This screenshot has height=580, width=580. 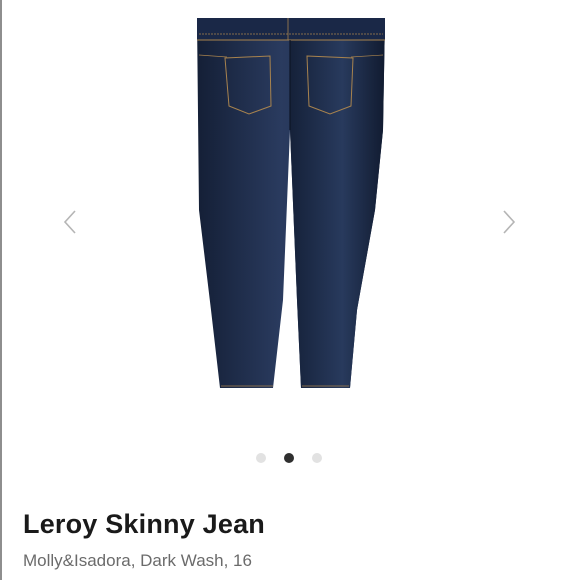 I want to click on chevron-left-icon, so click(x=69, y=222).